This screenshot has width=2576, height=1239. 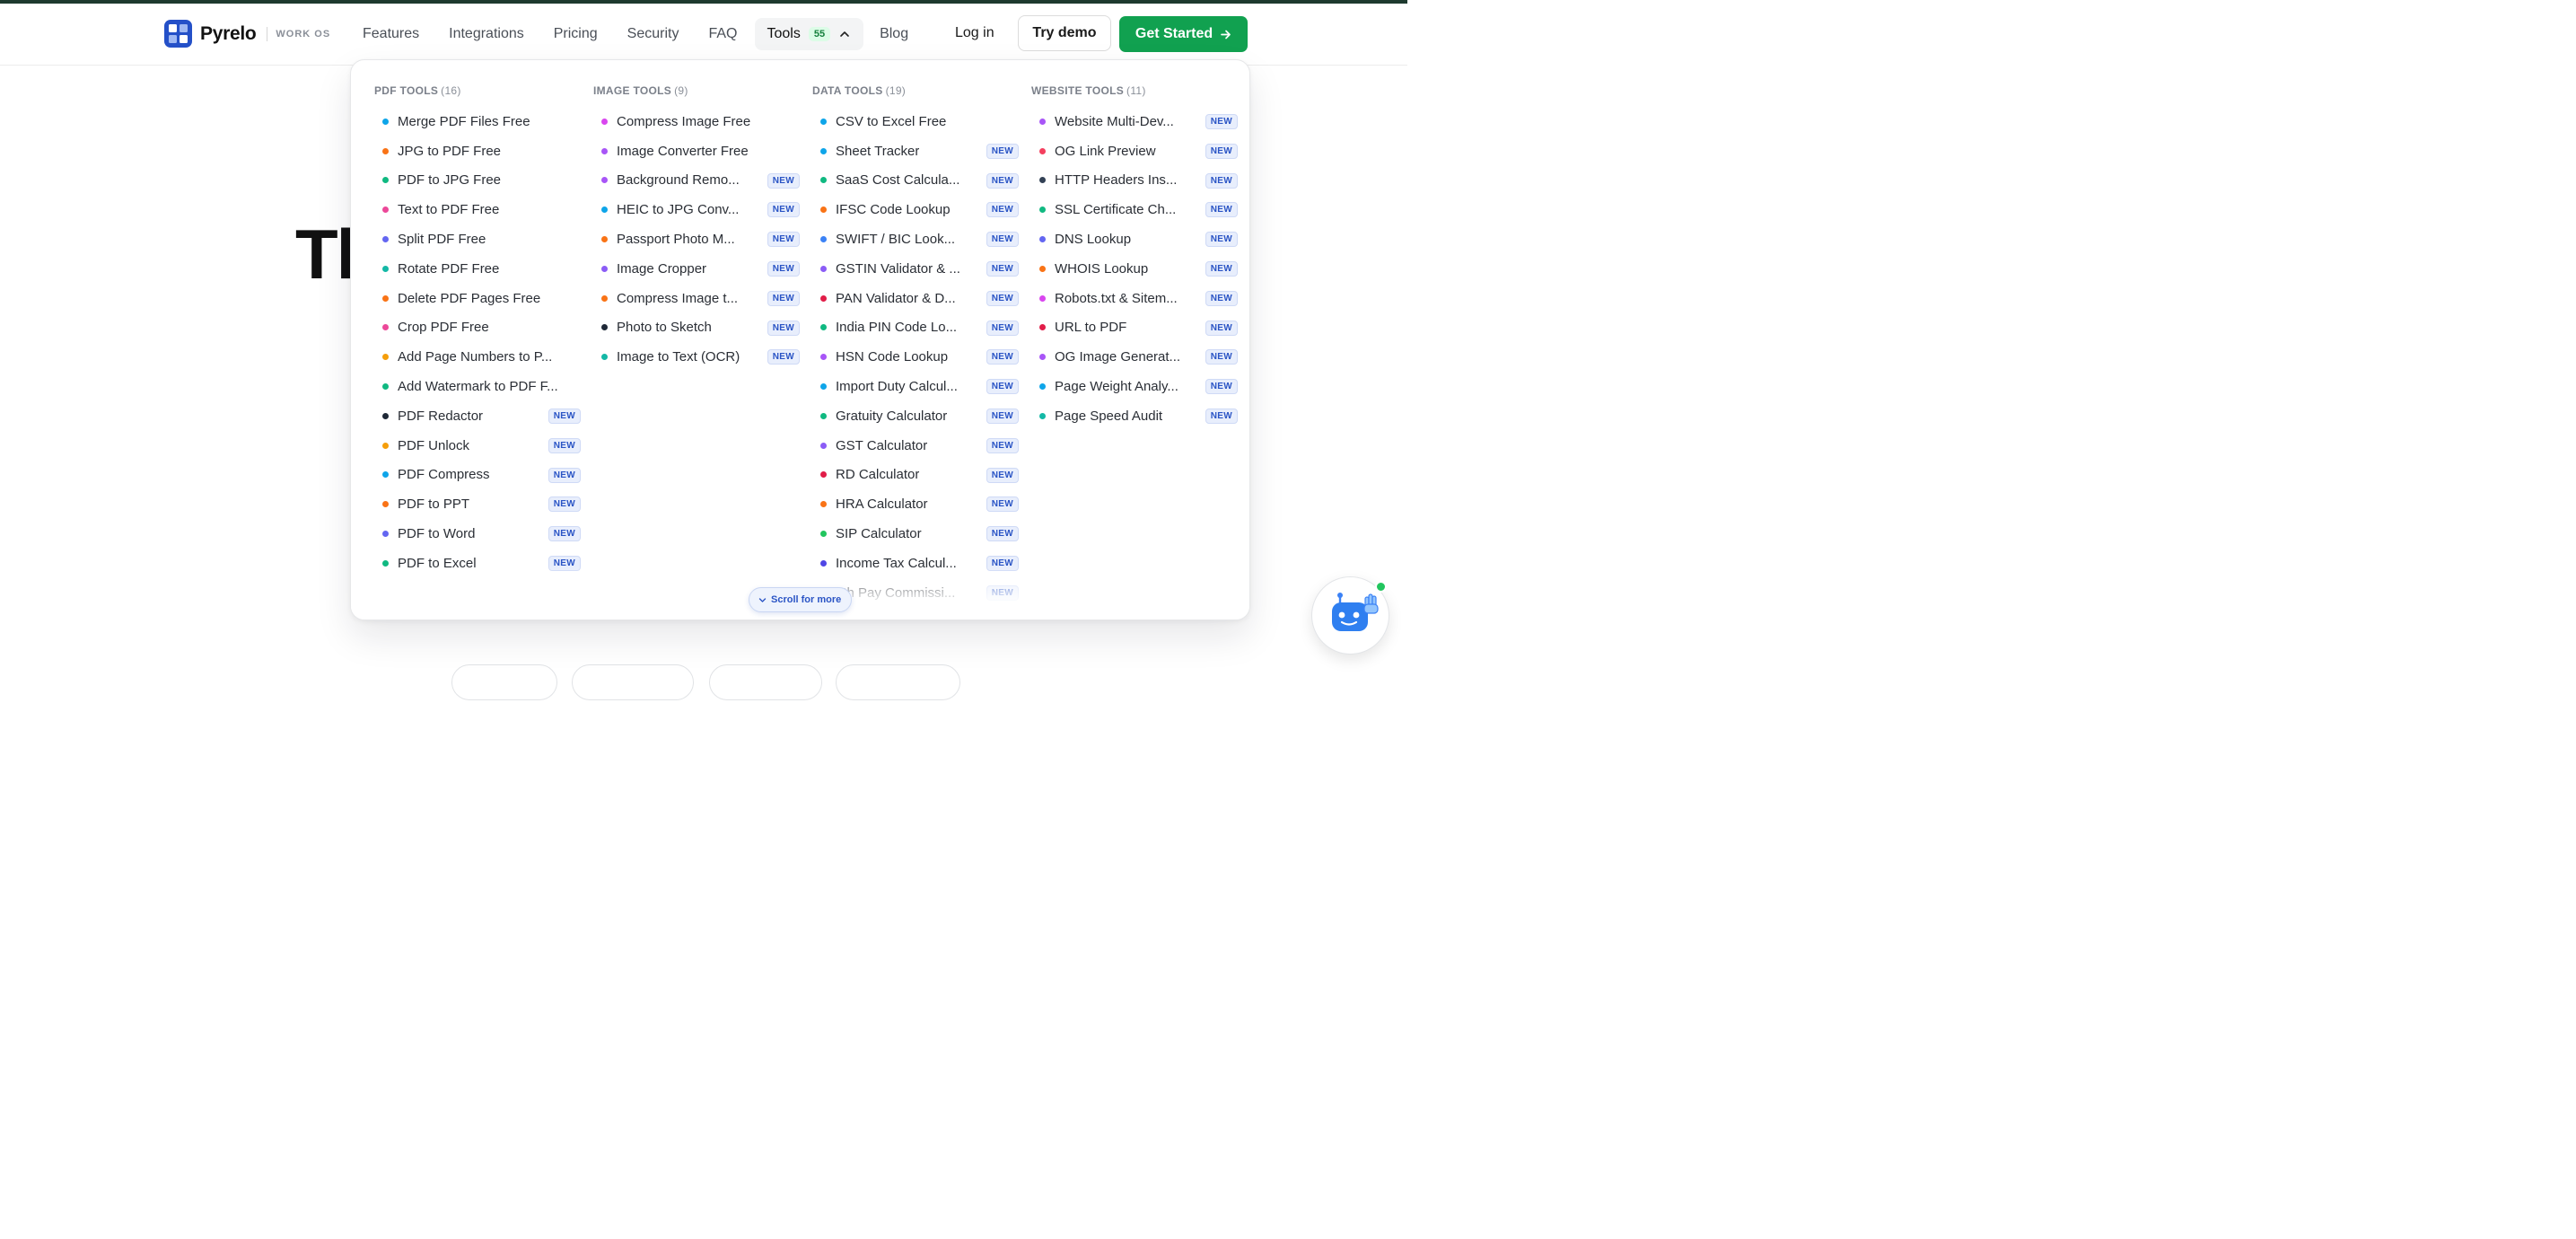 What do you see at coordinates (696, 239) in the screenshot?
I see `tool-link: Passport Photo M... NEW` at bounding box center [696, 239].